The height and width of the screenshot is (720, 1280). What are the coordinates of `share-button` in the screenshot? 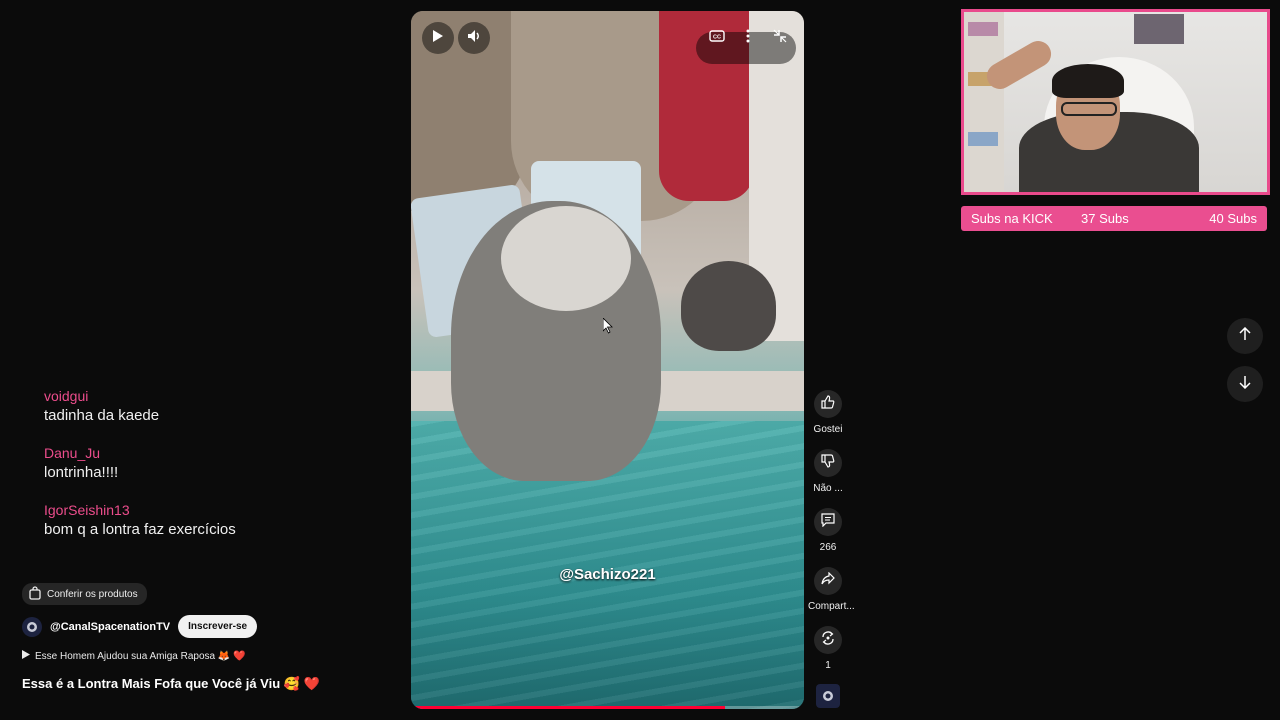 It's located at (828, 581).